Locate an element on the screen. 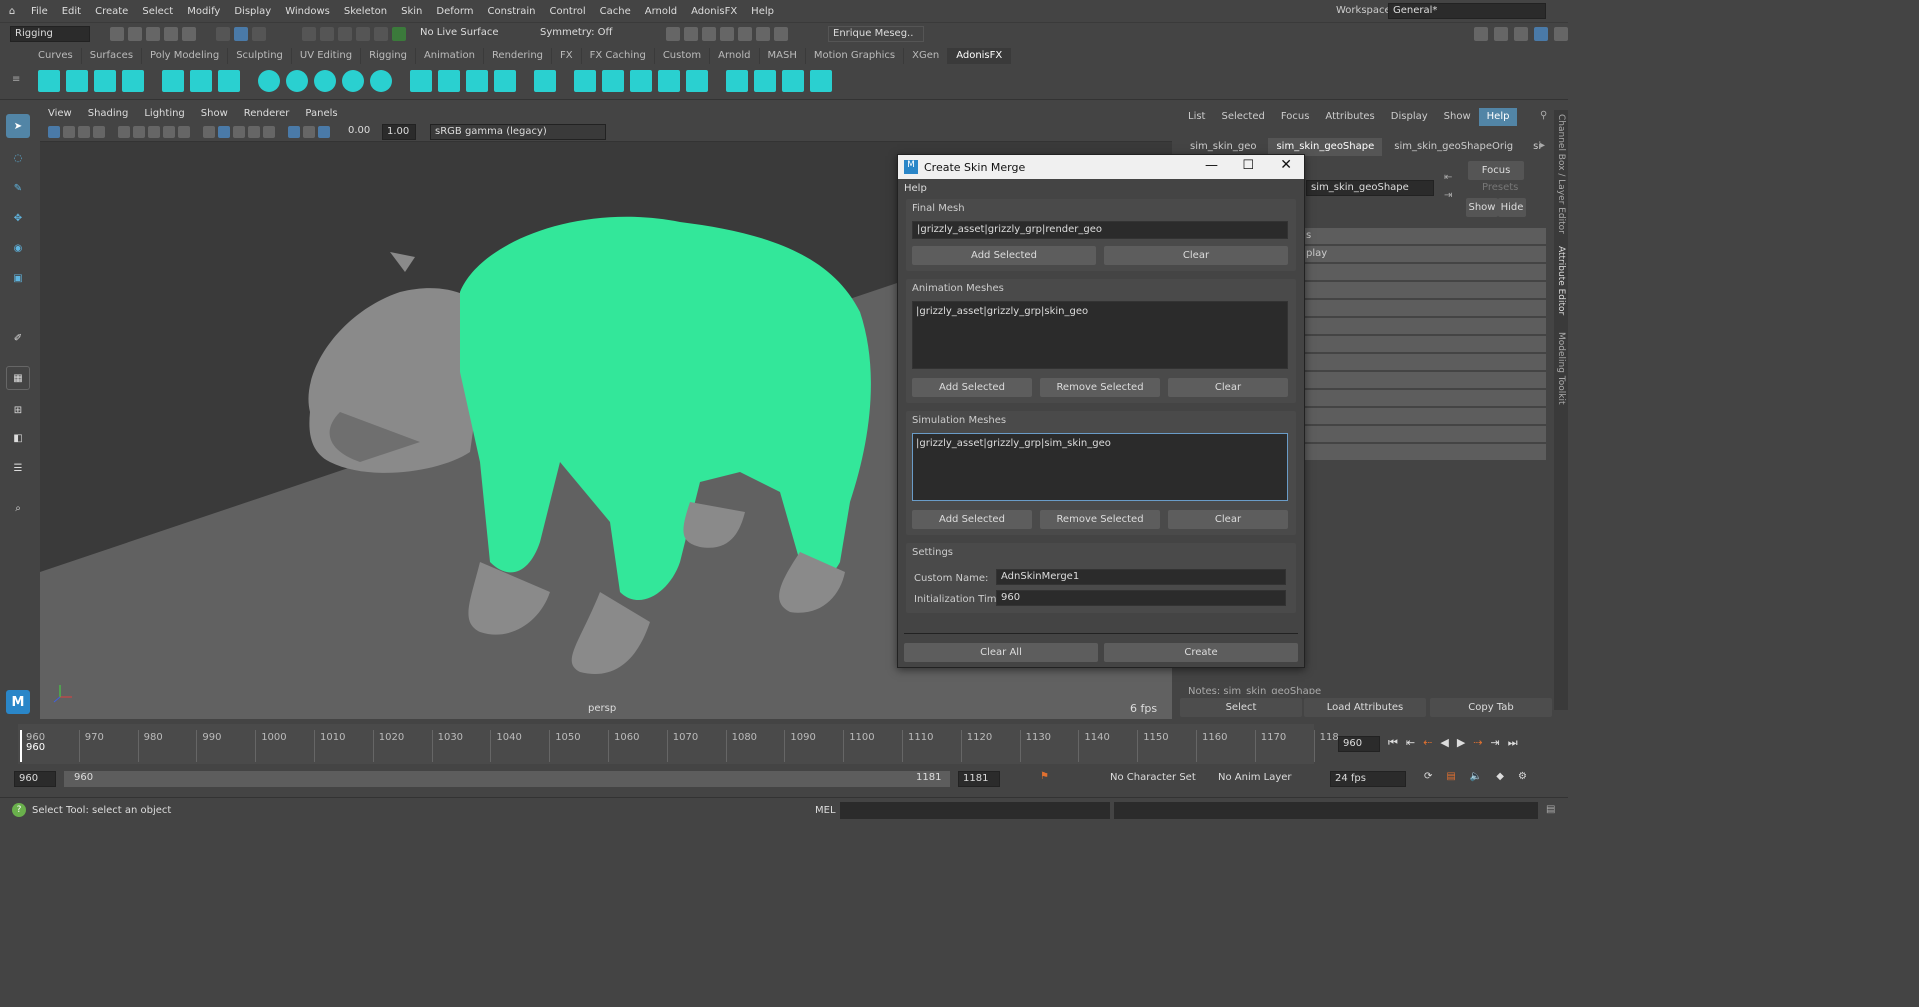  shelf-tab-xgen: XGen is located at coordinates (926, 56).